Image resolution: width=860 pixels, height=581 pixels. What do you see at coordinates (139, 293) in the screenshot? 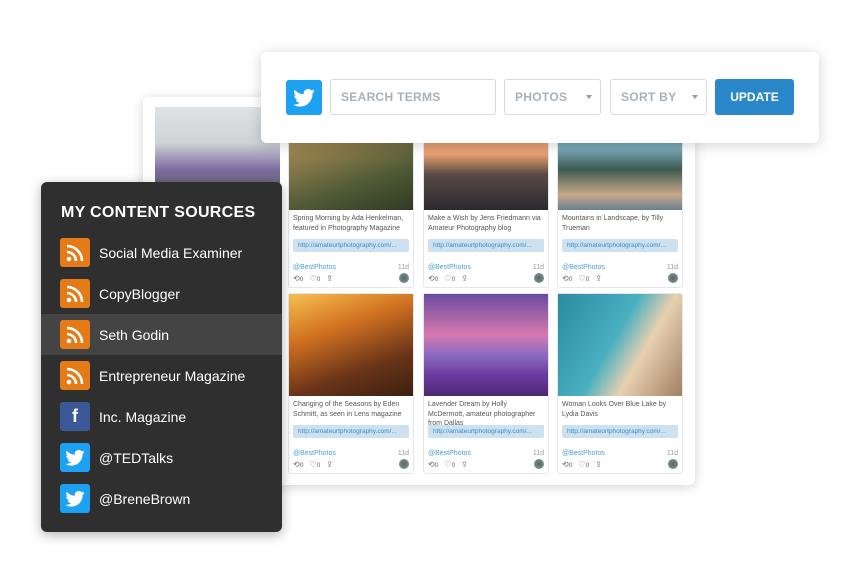
I see `sidebar-item-label: CopyBlogger` at bounding box center [139, 293].